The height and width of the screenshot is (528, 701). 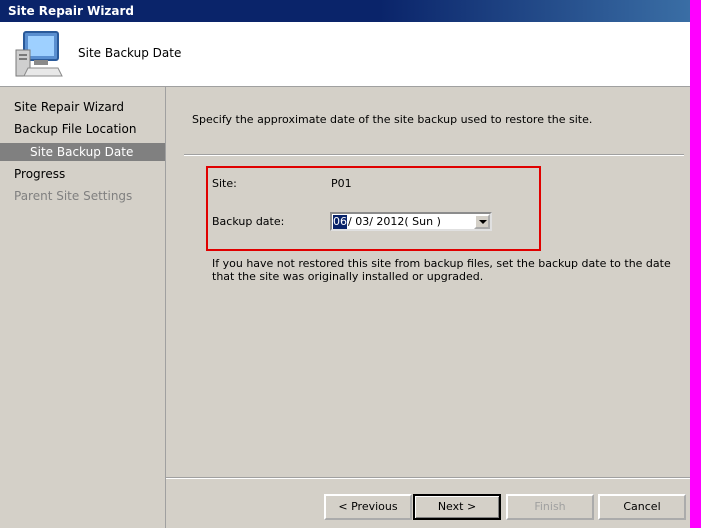 I want to click on nav-item-label: Parent Site Settings, so click(x=73, y=196).